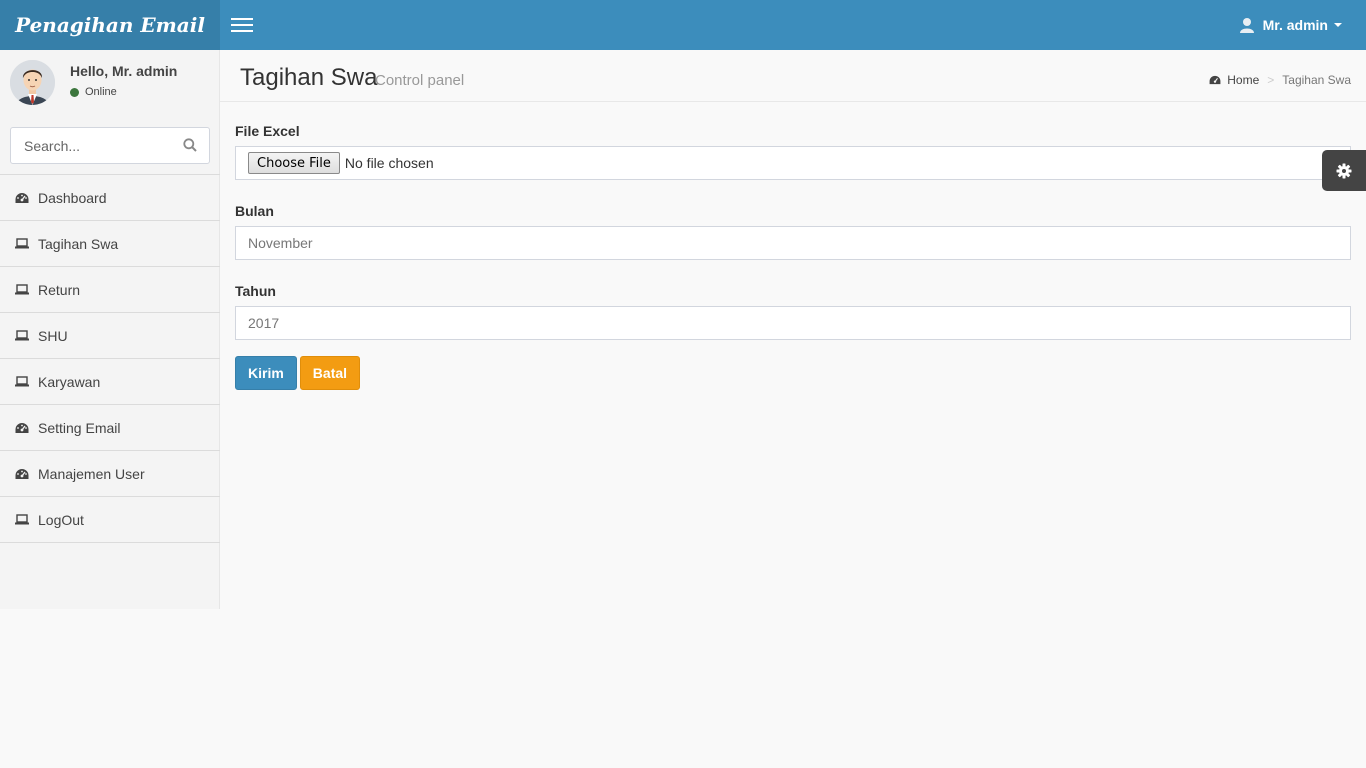  What do you see at coordinates (69, 381) in the screenshot?
I see `sidebar-item-label: Karyawan` at bounding box center [69, 381].